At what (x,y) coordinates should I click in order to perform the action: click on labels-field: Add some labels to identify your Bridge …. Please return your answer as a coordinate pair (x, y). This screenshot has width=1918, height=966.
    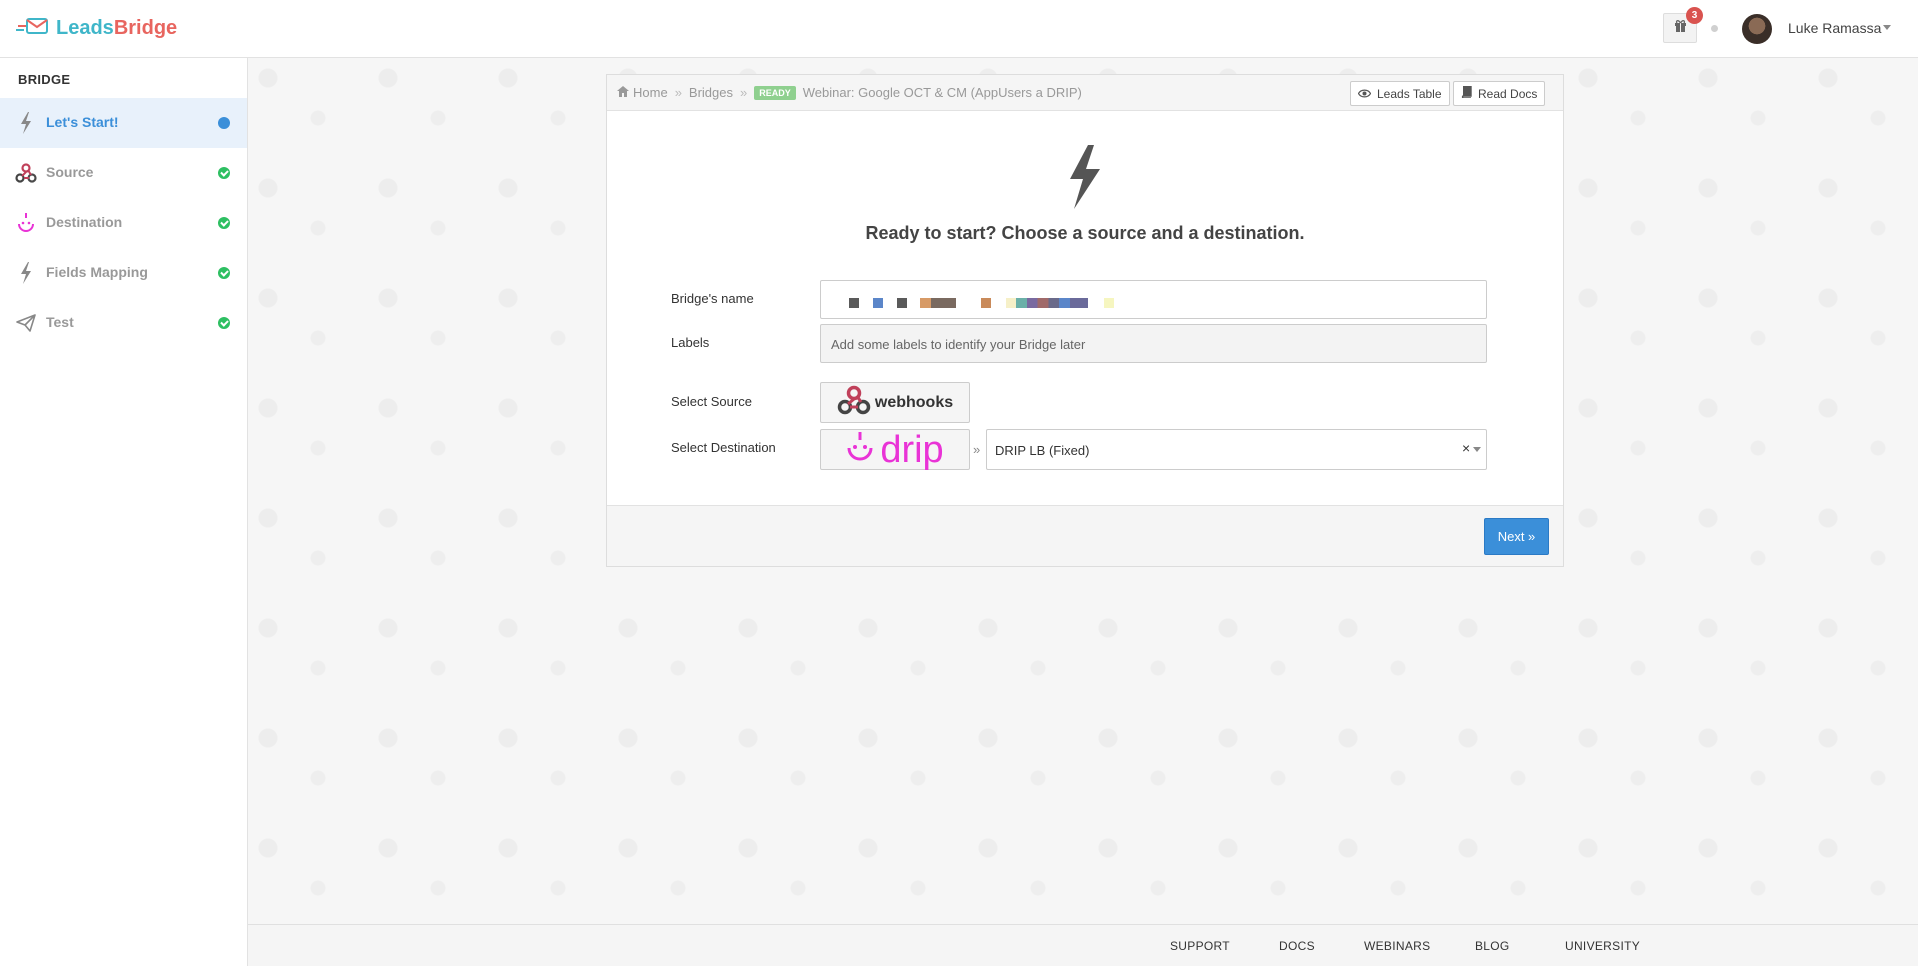
    Looking at the image, I should click on (1153, 343).